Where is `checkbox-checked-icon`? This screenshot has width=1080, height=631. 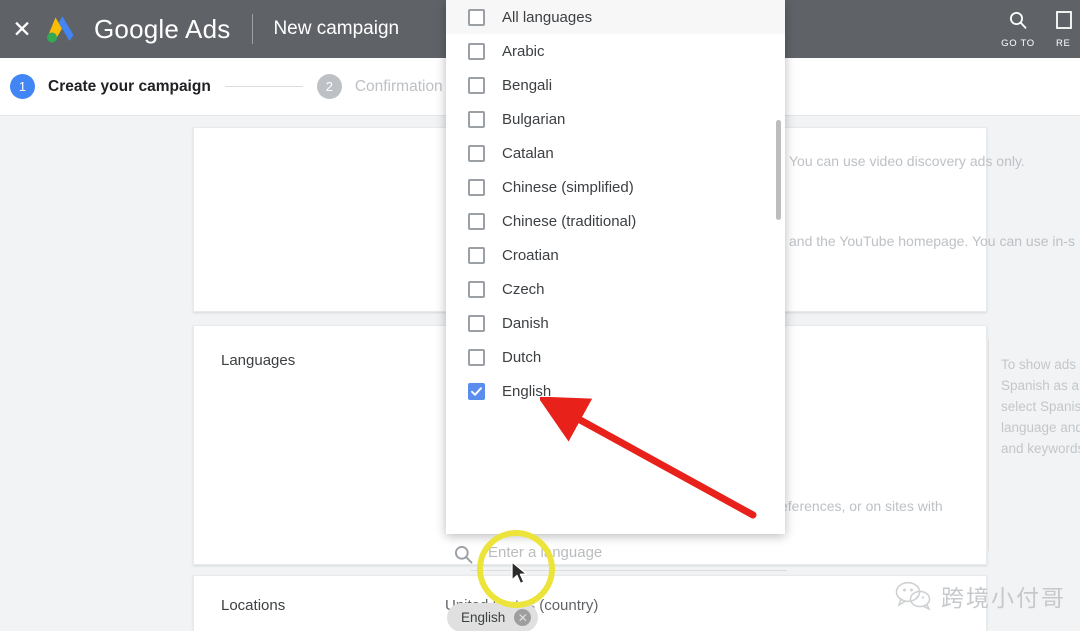 checkbox-checked-icon is located at coordinates (476, 391).